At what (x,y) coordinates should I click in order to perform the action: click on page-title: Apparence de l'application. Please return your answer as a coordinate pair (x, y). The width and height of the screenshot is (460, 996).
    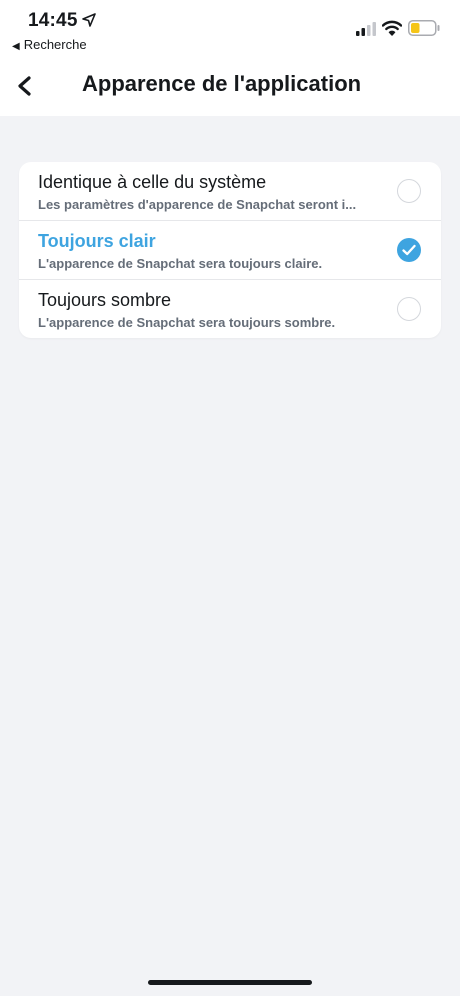
    Looking at the image, I should click on (222, 83).